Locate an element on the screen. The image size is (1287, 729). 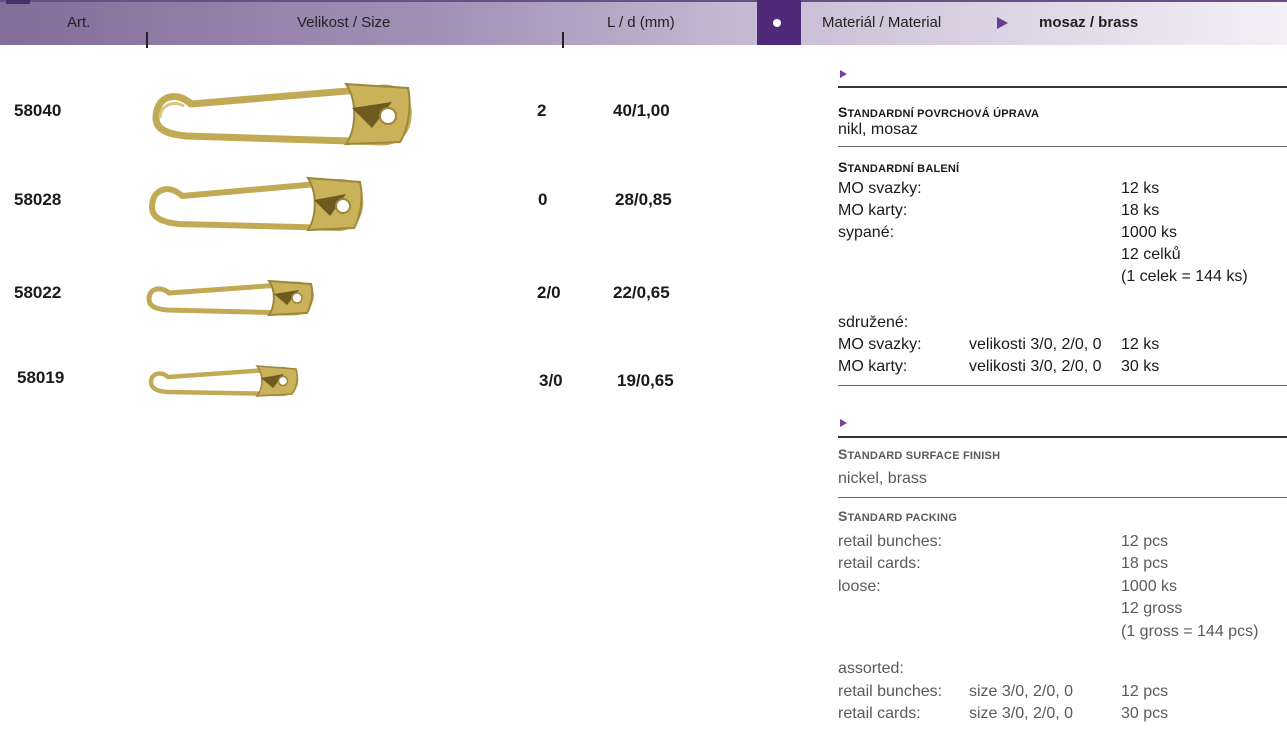
length-diameter: 19/0,65 is located at coordinates (645, 380).